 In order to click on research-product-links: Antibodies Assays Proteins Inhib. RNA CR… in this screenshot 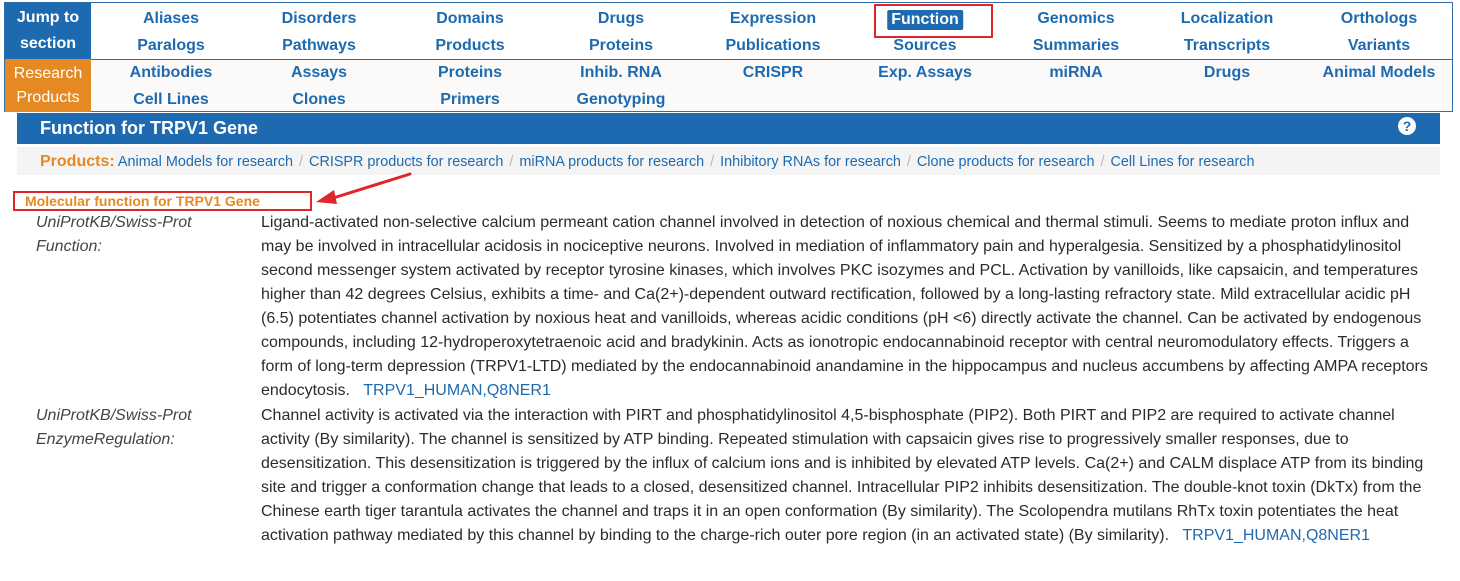, I will do `click(771, 85)`.